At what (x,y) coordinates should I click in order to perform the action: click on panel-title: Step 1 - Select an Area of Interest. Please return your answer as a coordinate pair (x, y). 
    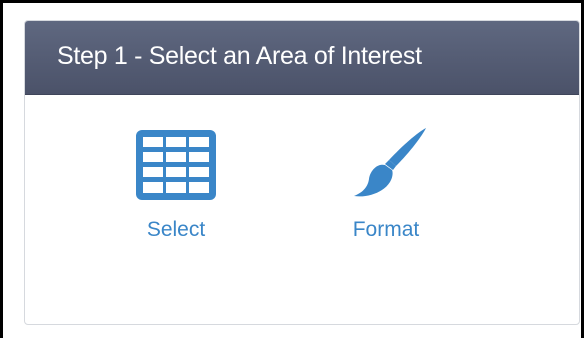
    Looking at the image, I should click on (239, 56).